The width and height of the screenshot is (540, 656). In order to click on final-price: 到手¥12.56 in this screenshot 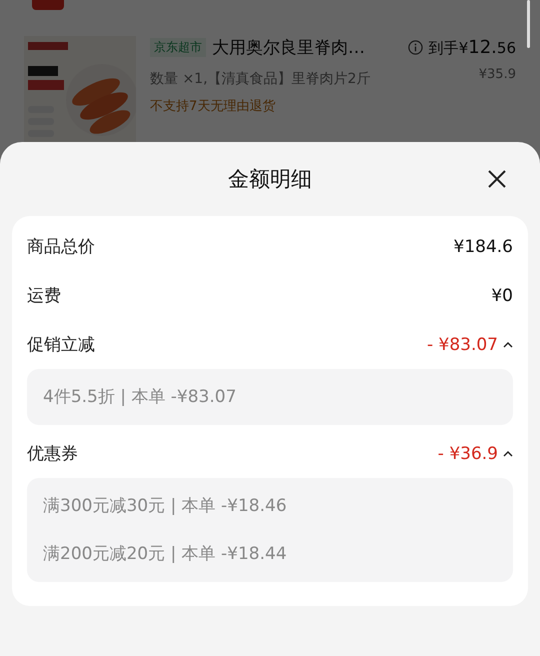, I will do `click(472, 47)`.